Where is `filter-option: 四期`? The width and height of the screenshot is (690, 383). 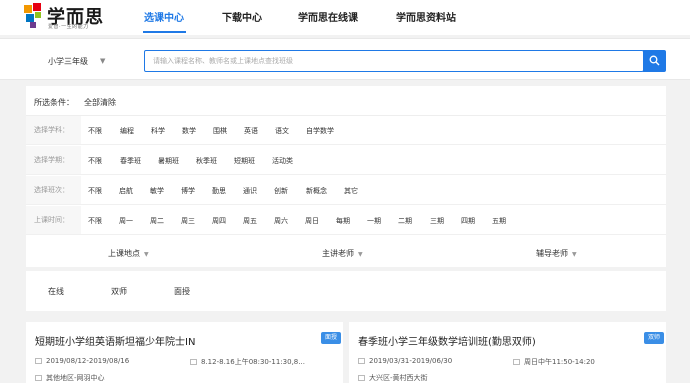
filter-option: 四期 is located at coordinates (468, 221).